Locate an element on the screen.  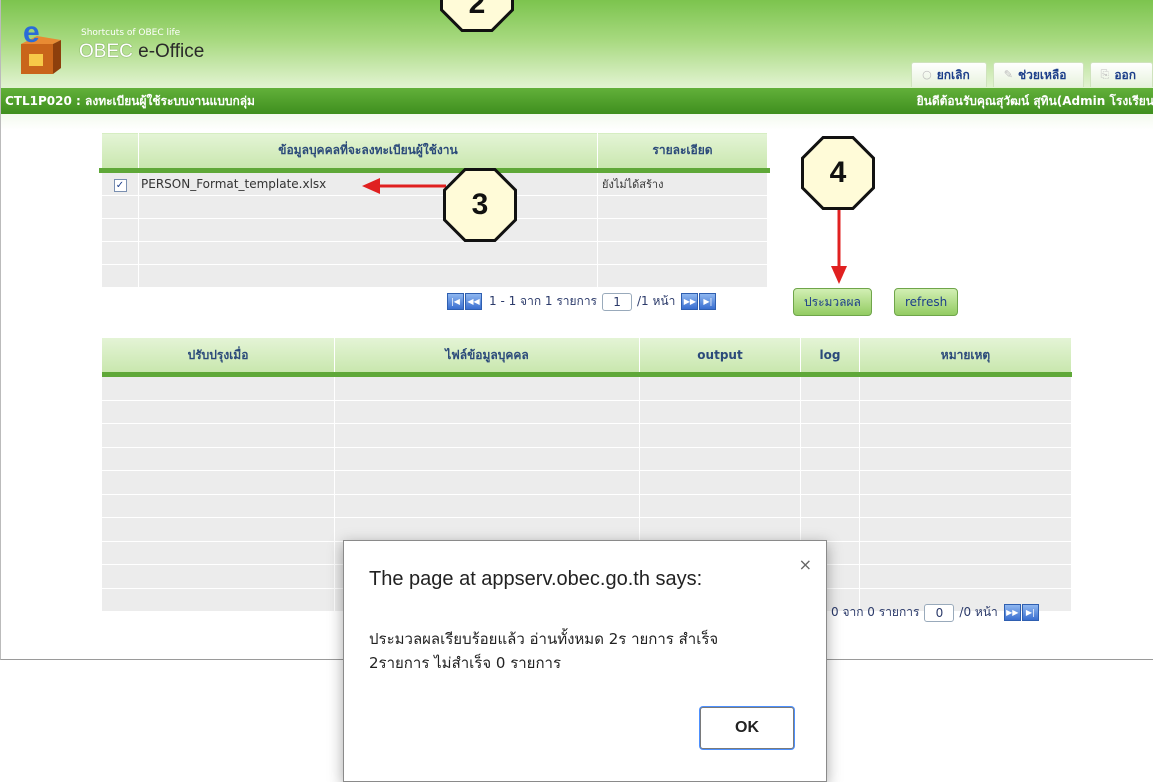
help-tab-label: ช่วยเหลือ is located at coordinates (1042, 75).